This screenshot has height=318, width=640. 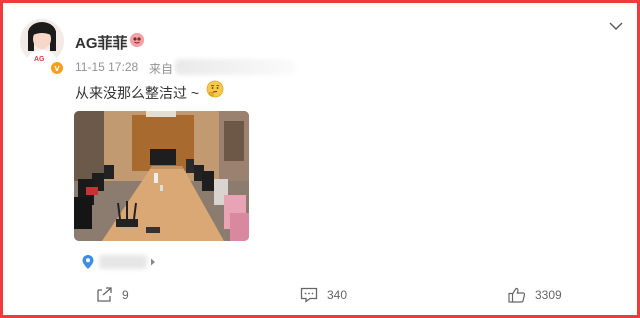 I want to click on comment-button: 340, so click(x=323, y=295).